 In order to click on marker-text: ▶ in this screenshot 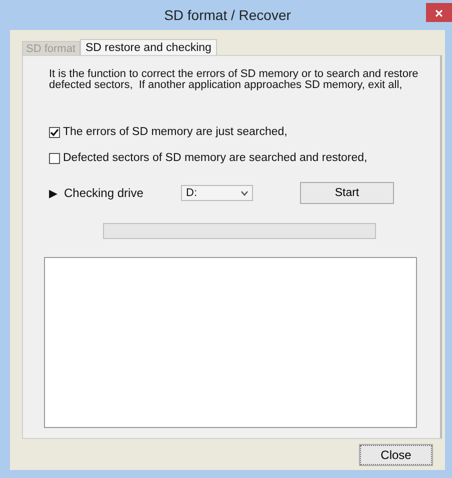, I will do `click(53, 193)`.